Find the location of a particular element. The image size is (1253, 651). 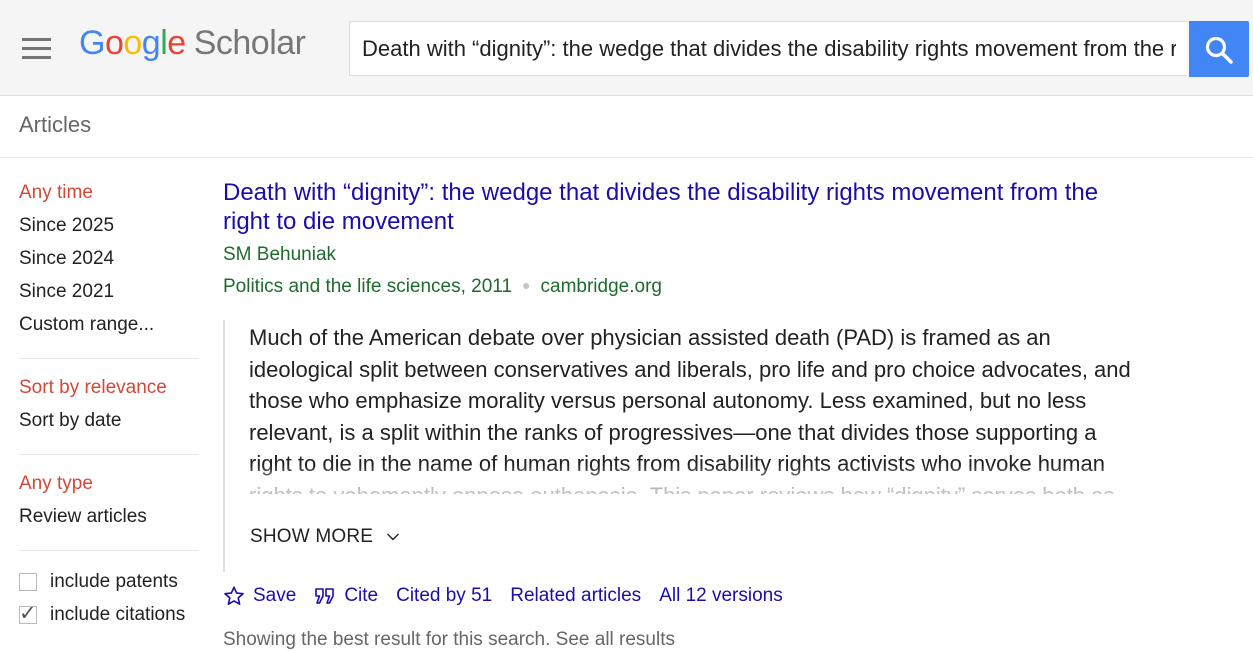

quote-icon is located at coordinates (325, 596).